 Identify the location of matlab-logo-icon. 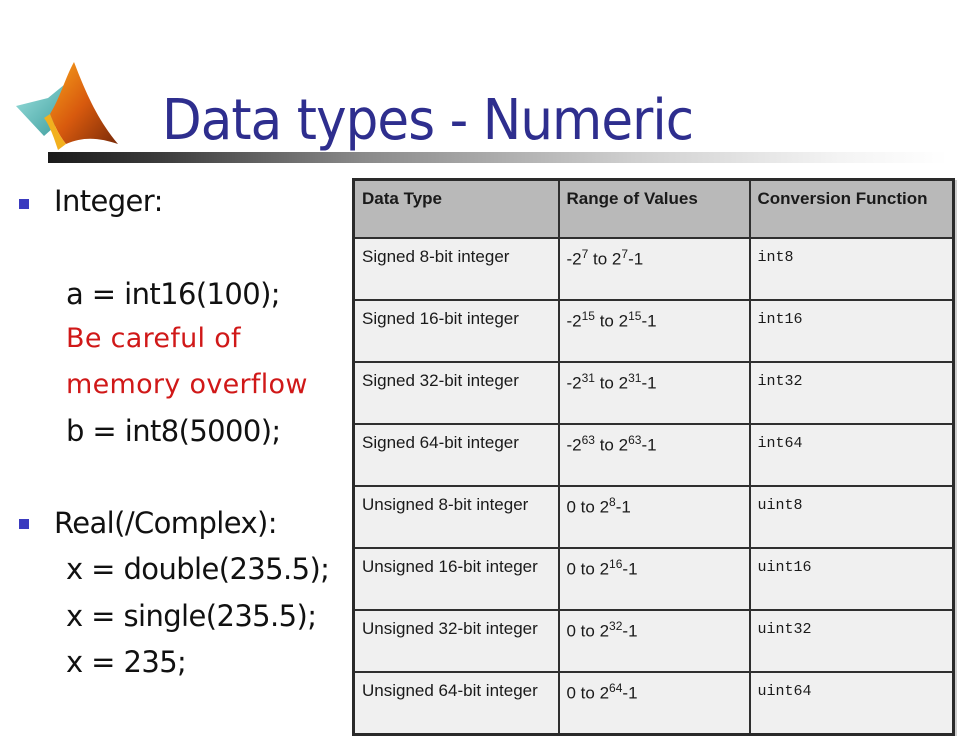
(67, 106).